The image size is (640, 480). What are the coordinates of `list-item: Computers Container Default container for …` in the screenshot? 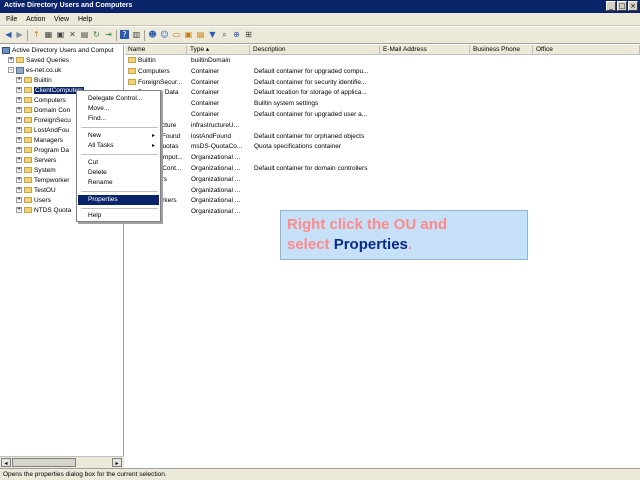 It's located at (382, 72).